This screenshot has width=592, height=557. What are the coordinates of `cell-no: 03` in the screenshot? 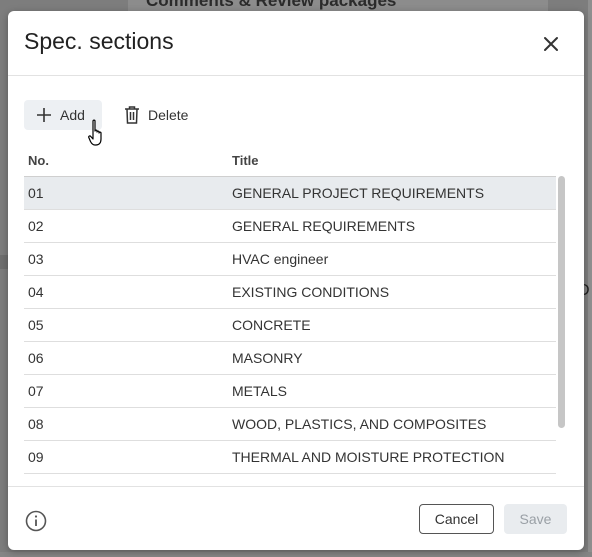 It's located at (36, 259).